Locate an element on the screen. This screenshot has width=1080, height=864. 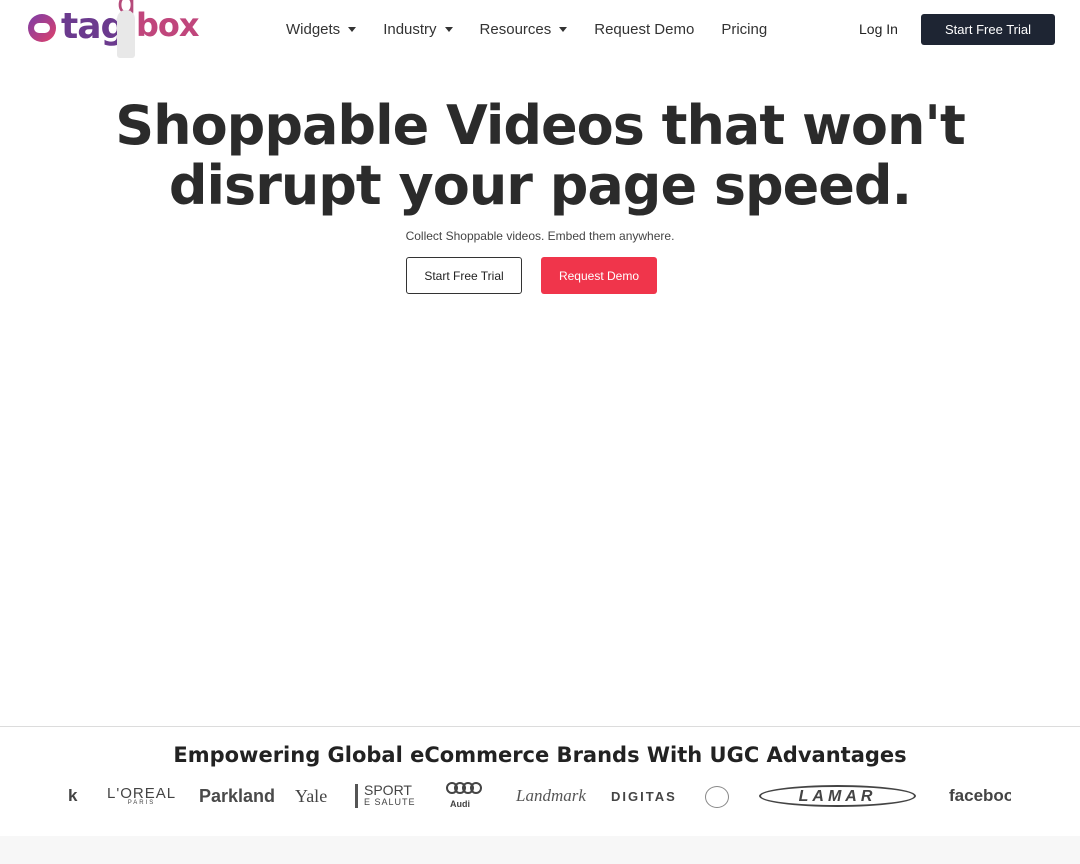
nav-widgets: Widgets is located at coordinates (321, 29).